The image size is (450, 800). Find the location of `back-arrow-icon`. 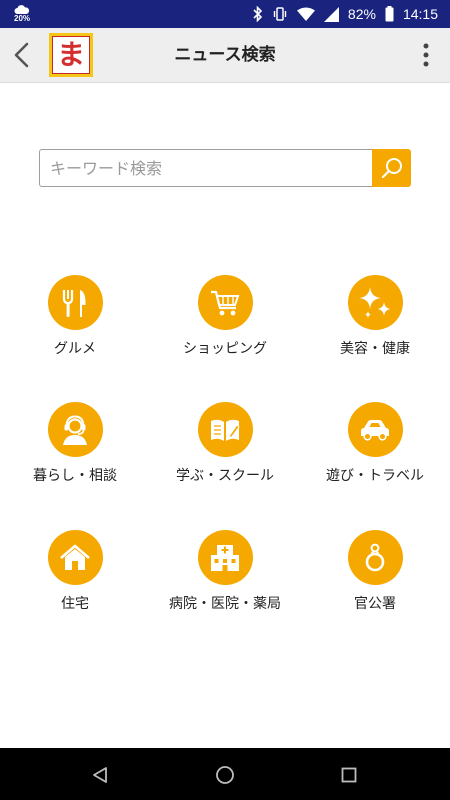

back-arrow-icon is located at coordinates (21, 55).